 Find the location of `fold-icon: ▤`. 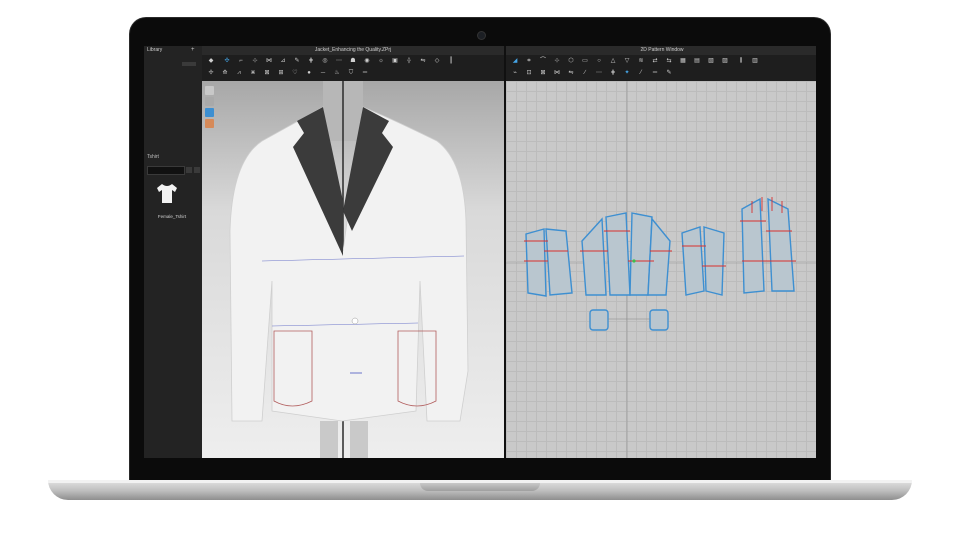

fold-icon: ▤ is located at coordinates (697, 61).